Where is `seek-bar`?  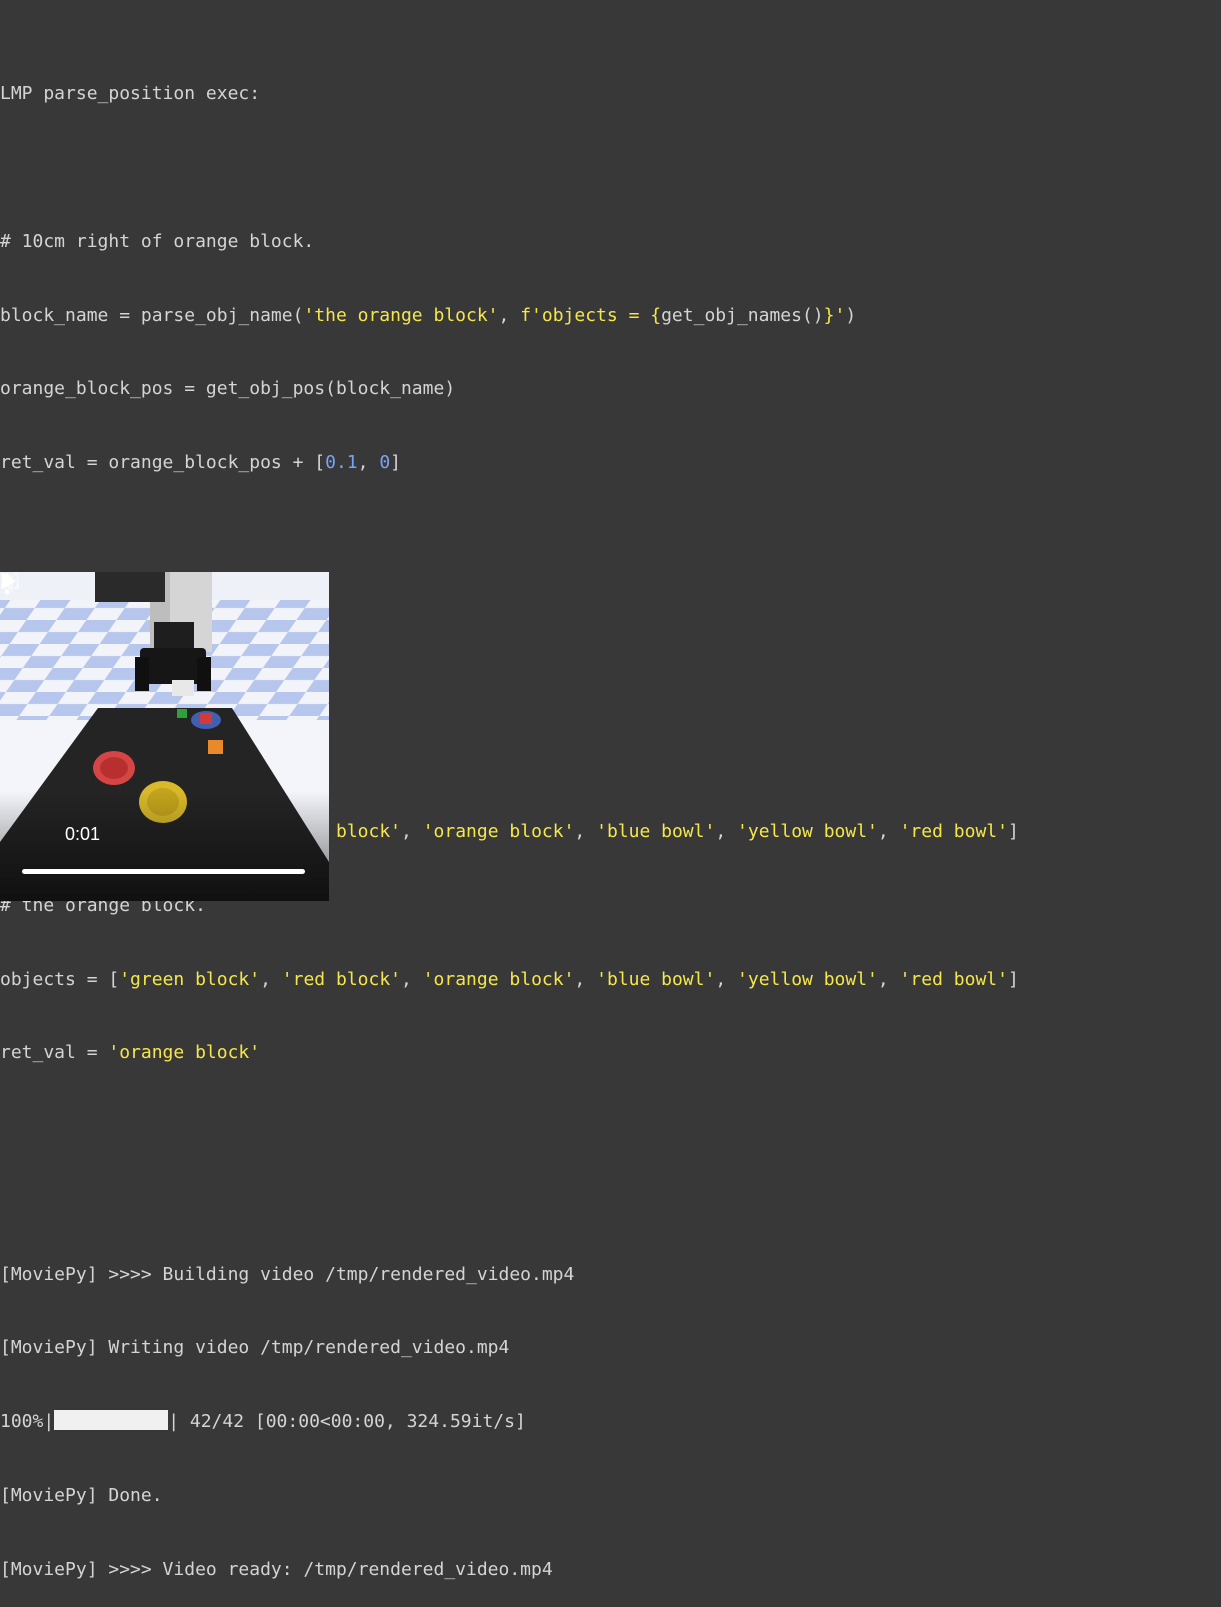 seek-bar is located at coordinates (163, 871).